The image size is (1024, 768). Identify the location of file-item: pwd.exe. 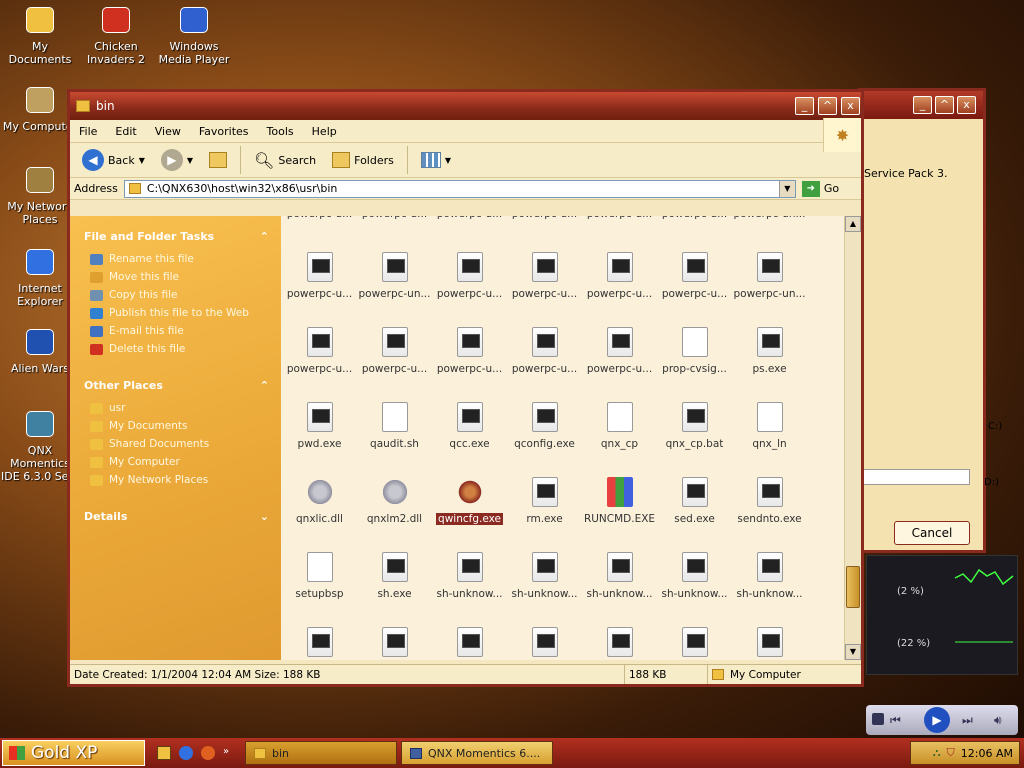
(319, 426).